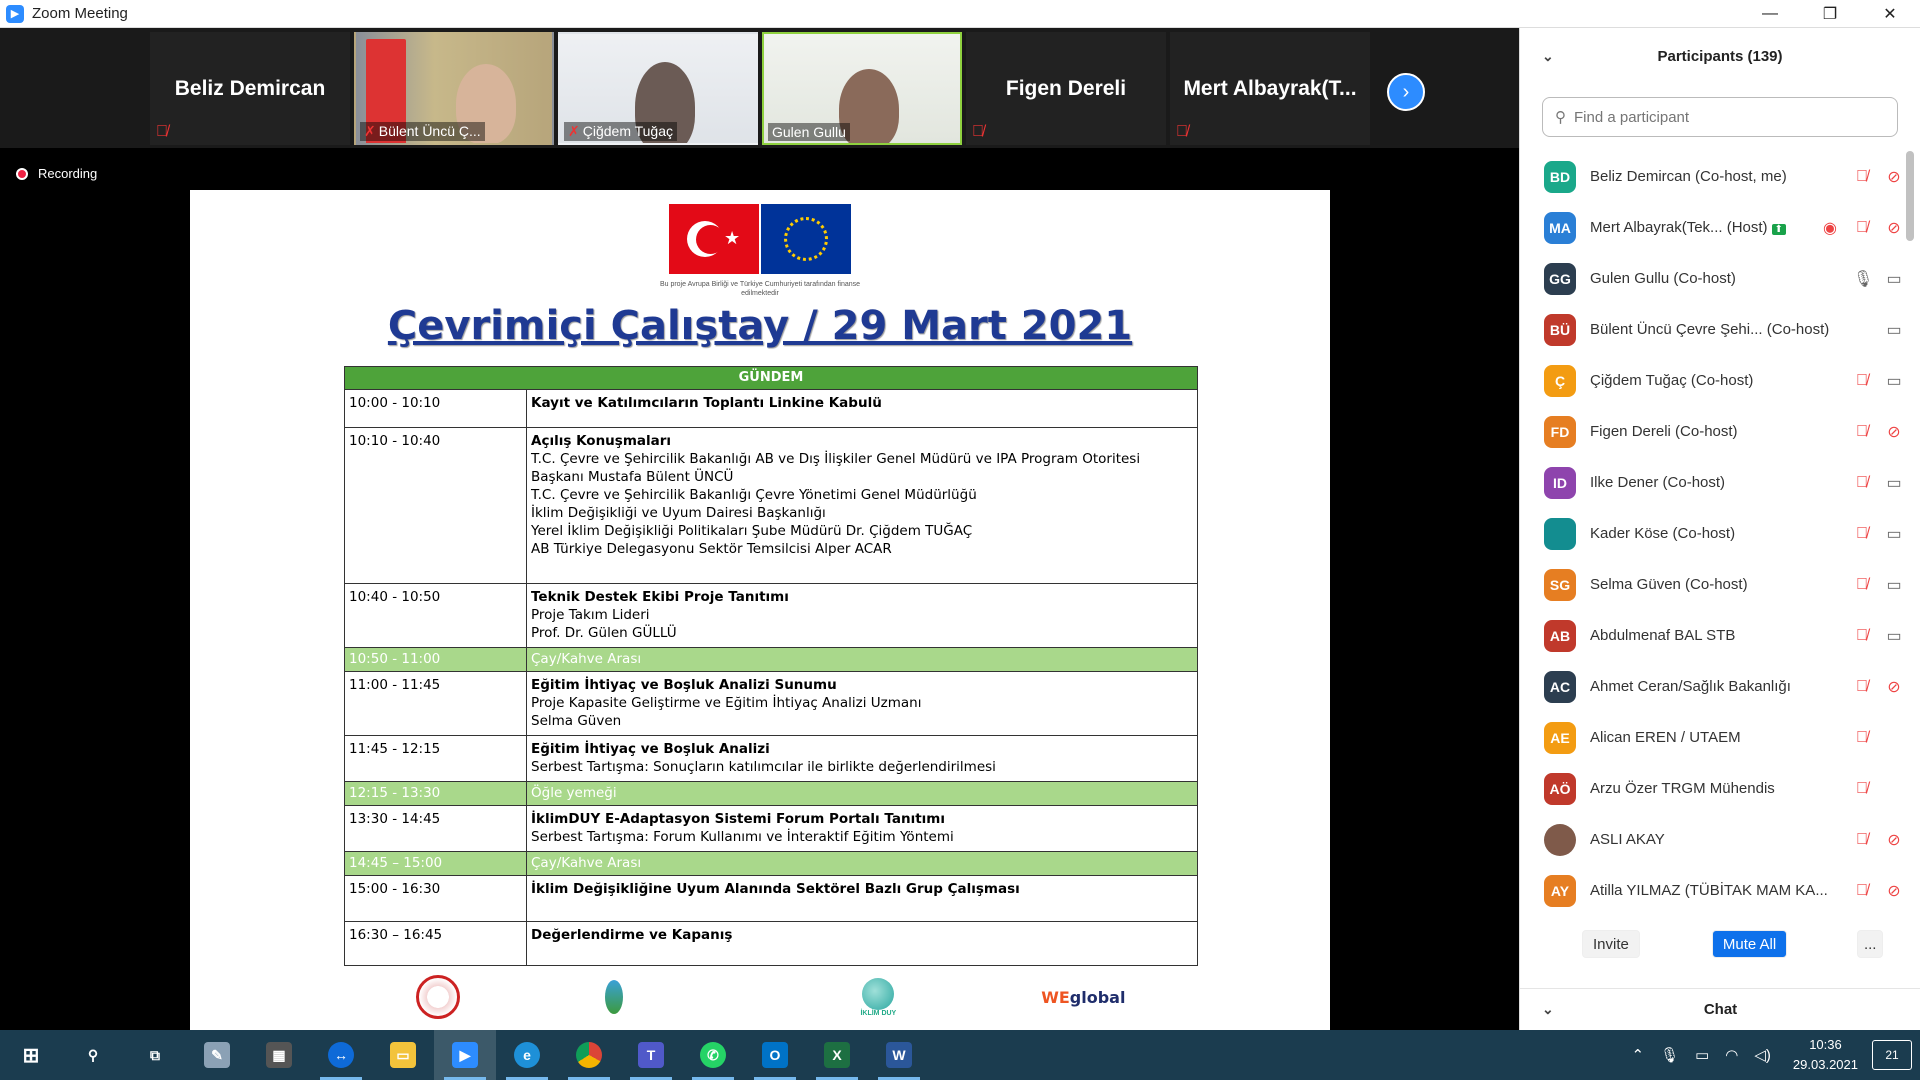  I want to click on agenda-time: 15:00 - 16:30, so click(435, 898).